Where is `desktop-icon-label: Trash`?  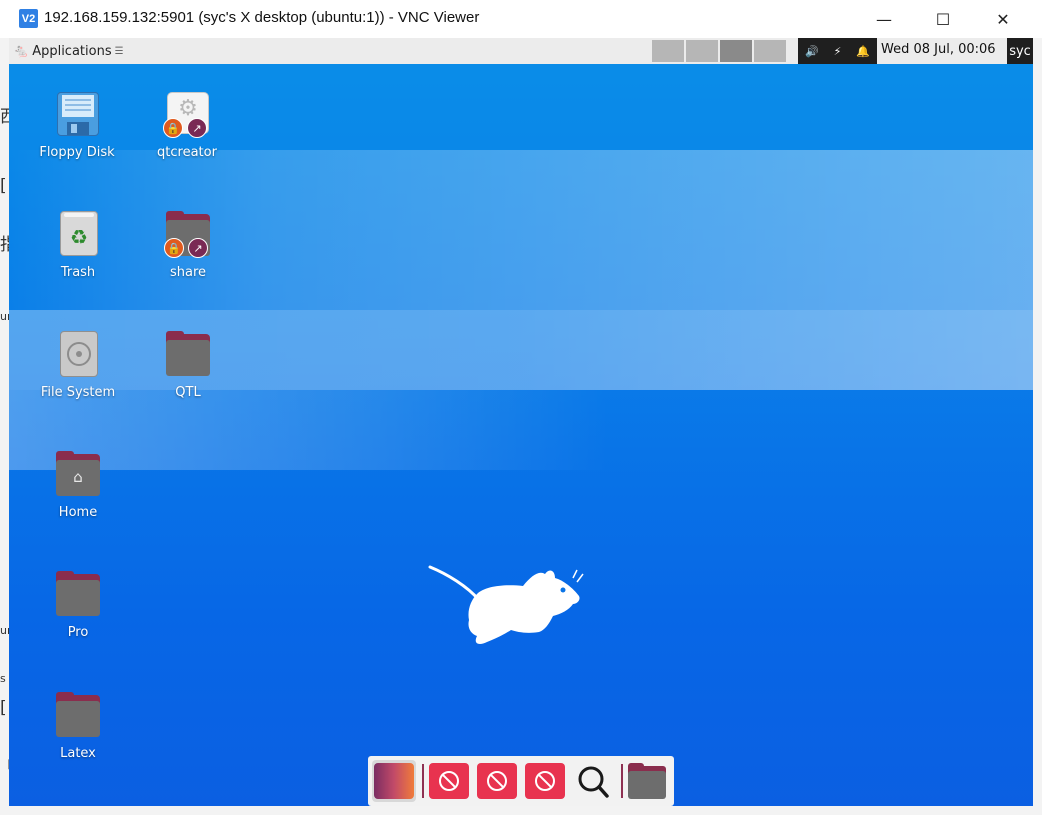
desktop-icon-label: Trash is located at coordinates (78, 272).